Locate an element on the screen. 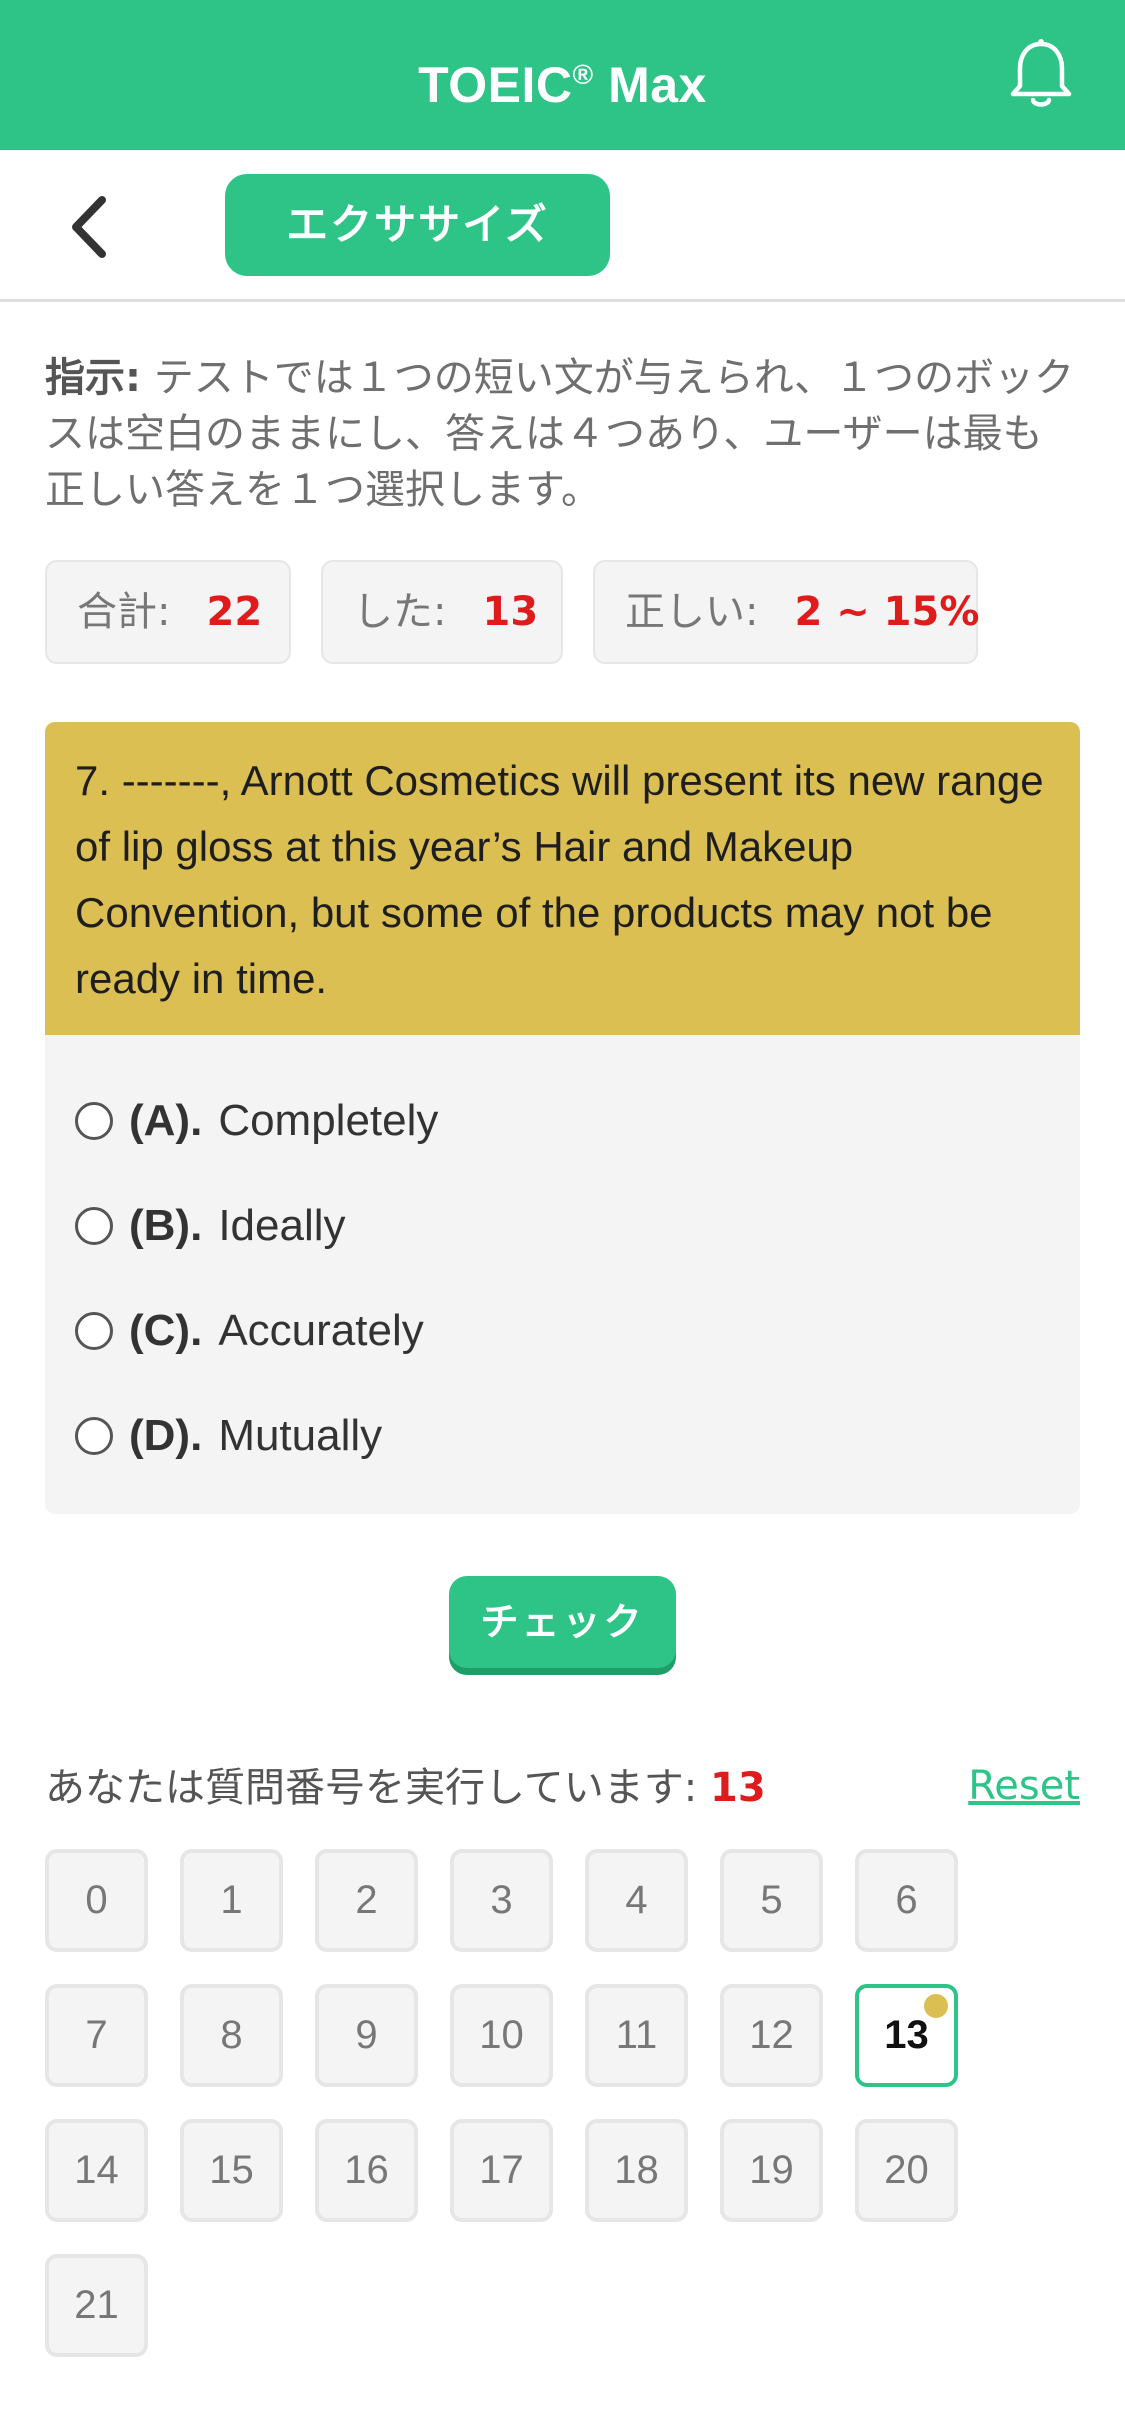 The width and height of the screenshot is (1125, 2436). app-title: TOEIC® Max is located at coordinates (562, 85).